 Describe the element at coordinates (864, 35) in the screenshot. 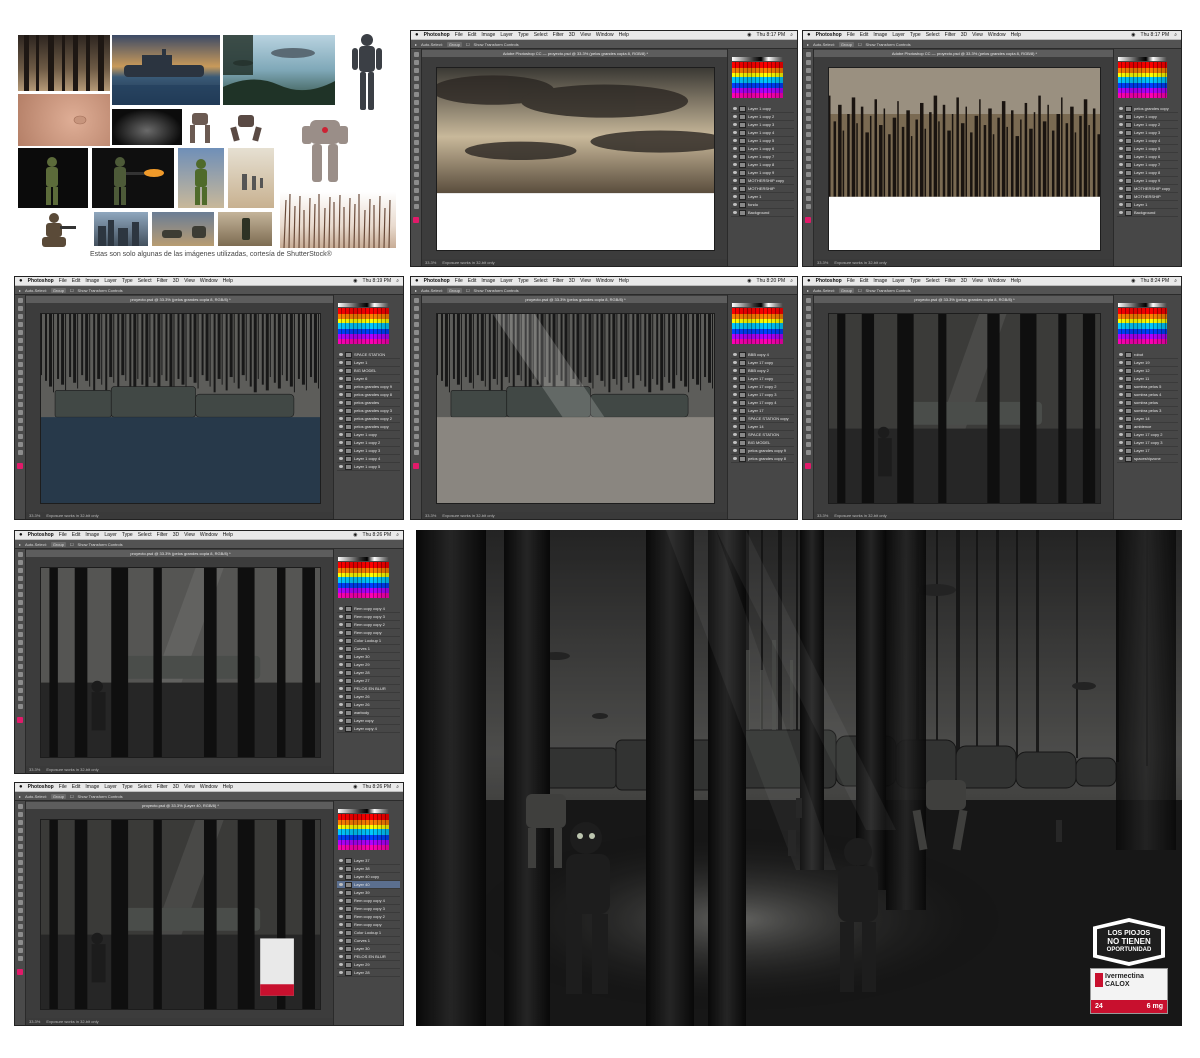

I see `menu-item-edit: Edit` at that location.